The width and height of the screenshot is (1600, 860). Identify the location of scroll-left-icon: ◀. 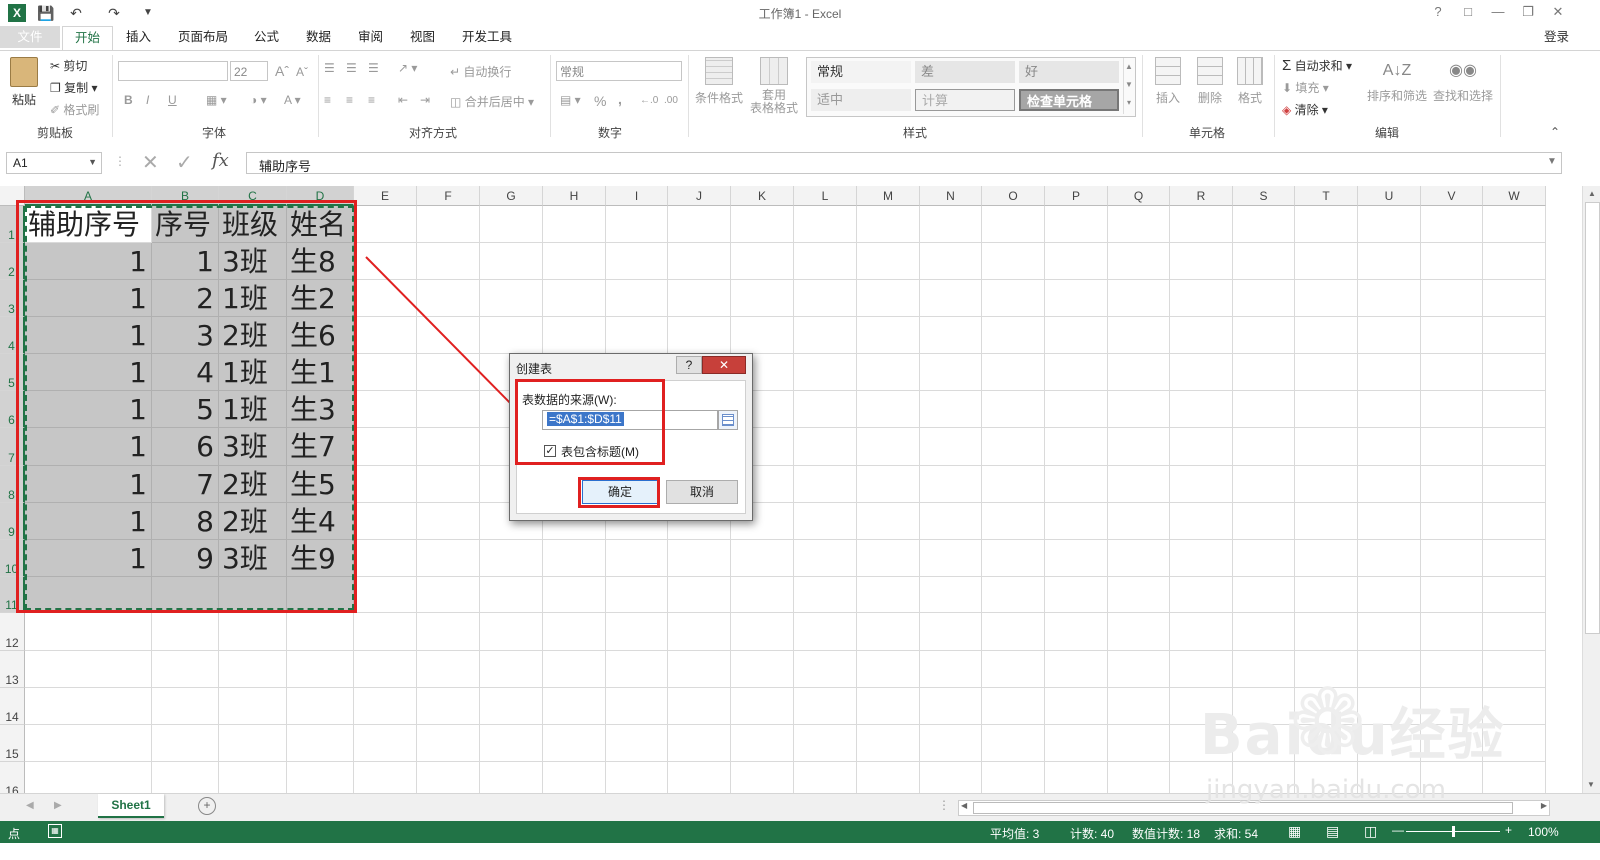
(964, 805).